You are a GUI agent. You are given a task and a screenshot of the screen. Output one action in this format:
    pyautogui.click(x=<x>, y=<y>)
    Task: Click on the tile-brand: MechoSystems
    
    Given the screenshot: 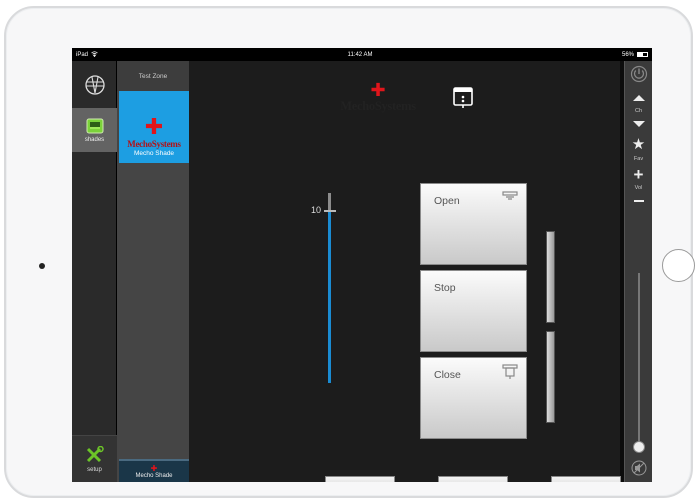 What is the action you would take?
    pyautogui.click(x=154, y=144)
    